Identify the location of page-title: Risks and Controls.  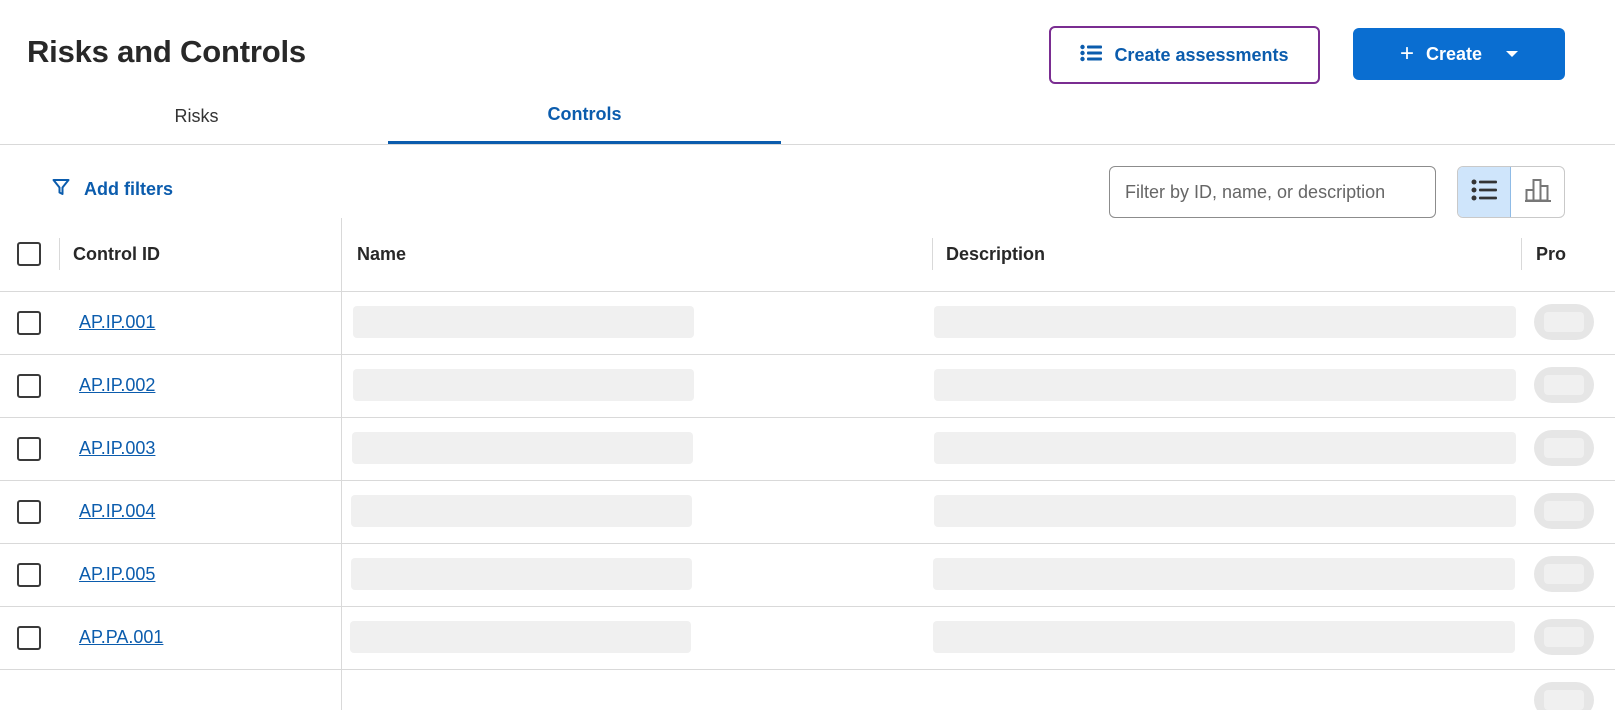
(166, 51).